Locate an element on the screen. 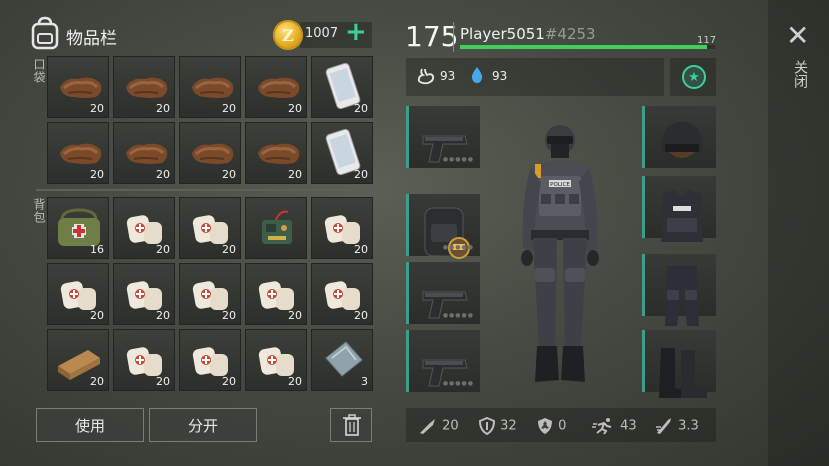  item-count: 3 is located at coordinates (364, 381).